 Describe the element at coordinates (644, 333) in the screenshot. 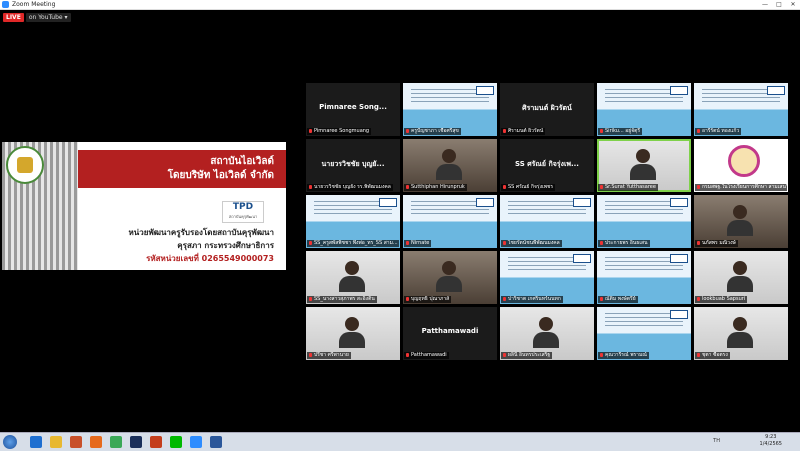

I see `participant-tile: คุณวารีรณ์ พรามณ์` at that location.